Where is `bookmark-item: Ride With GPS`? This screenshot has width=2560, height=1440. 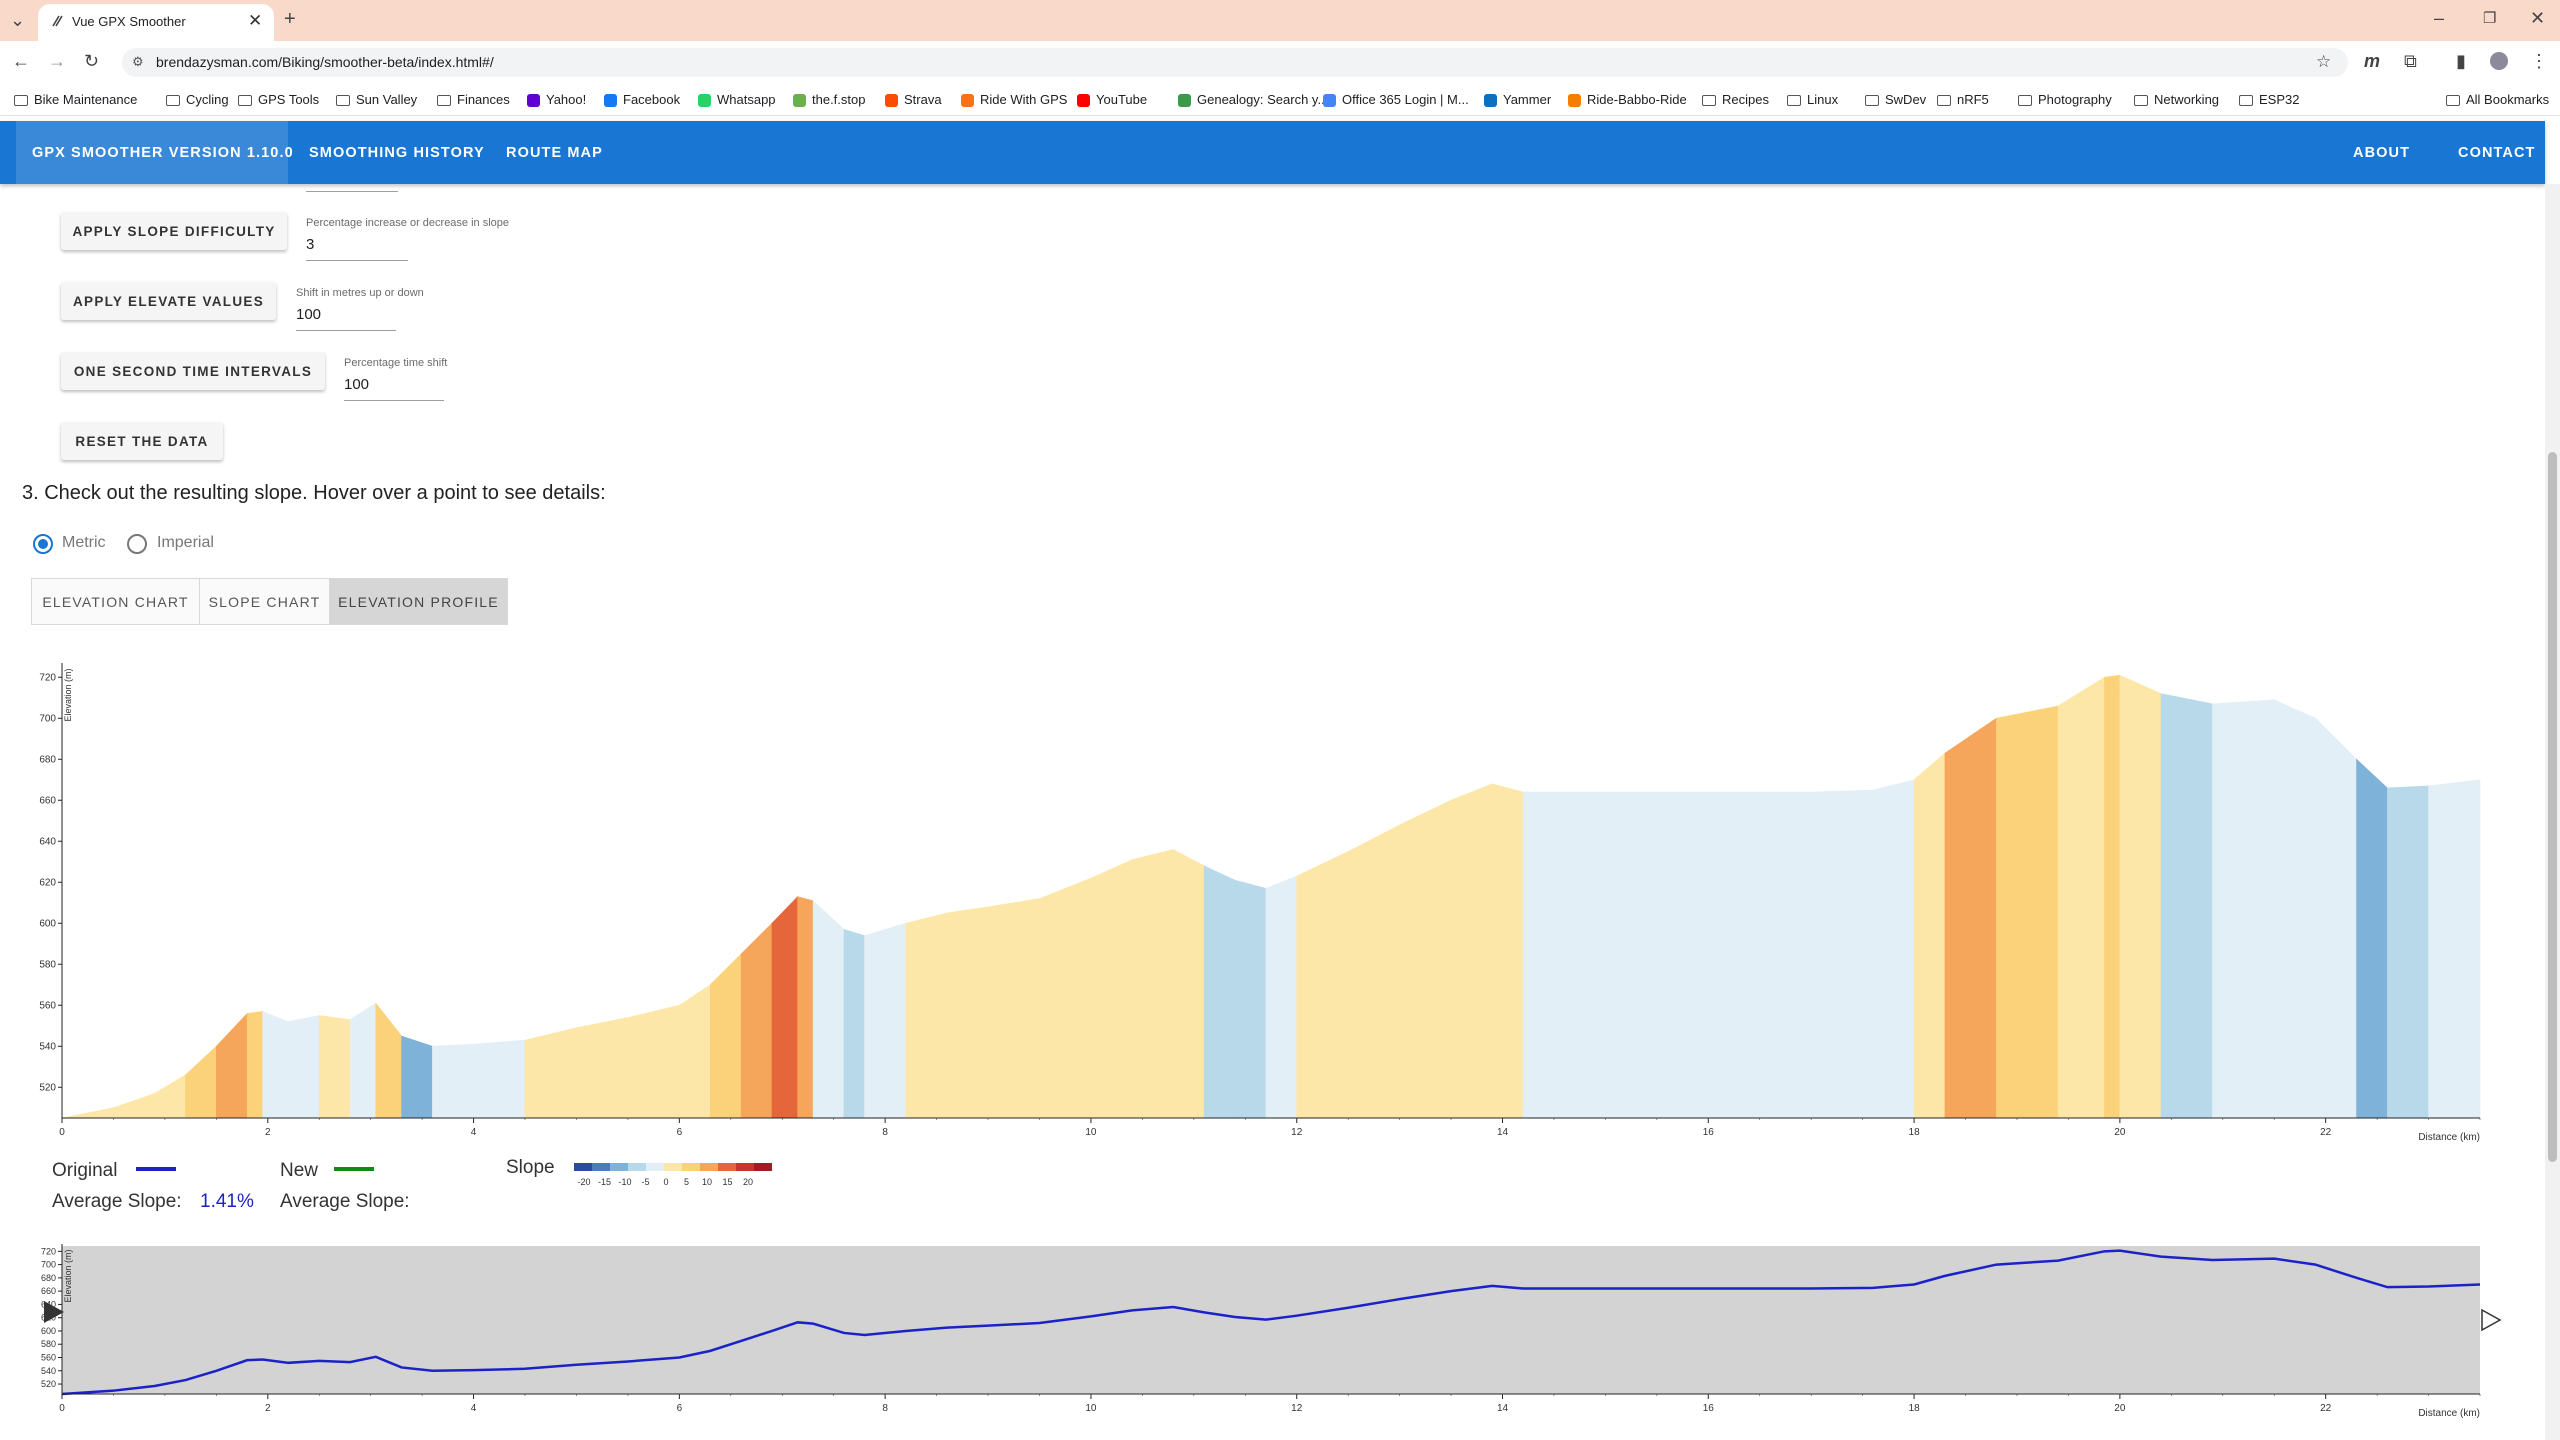 bookmark-item: Ride With GPS is located at coordinates (1014, 100).